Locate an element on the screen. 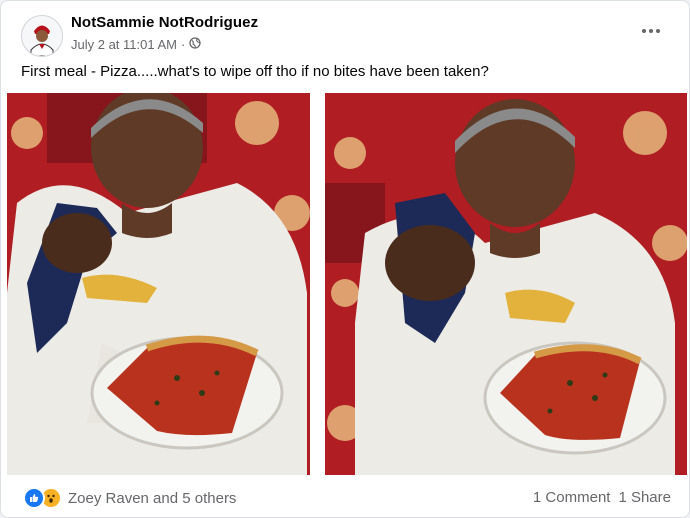  reactions-text: Zoey Raven and 5 others is located at coordinates (152, 498).